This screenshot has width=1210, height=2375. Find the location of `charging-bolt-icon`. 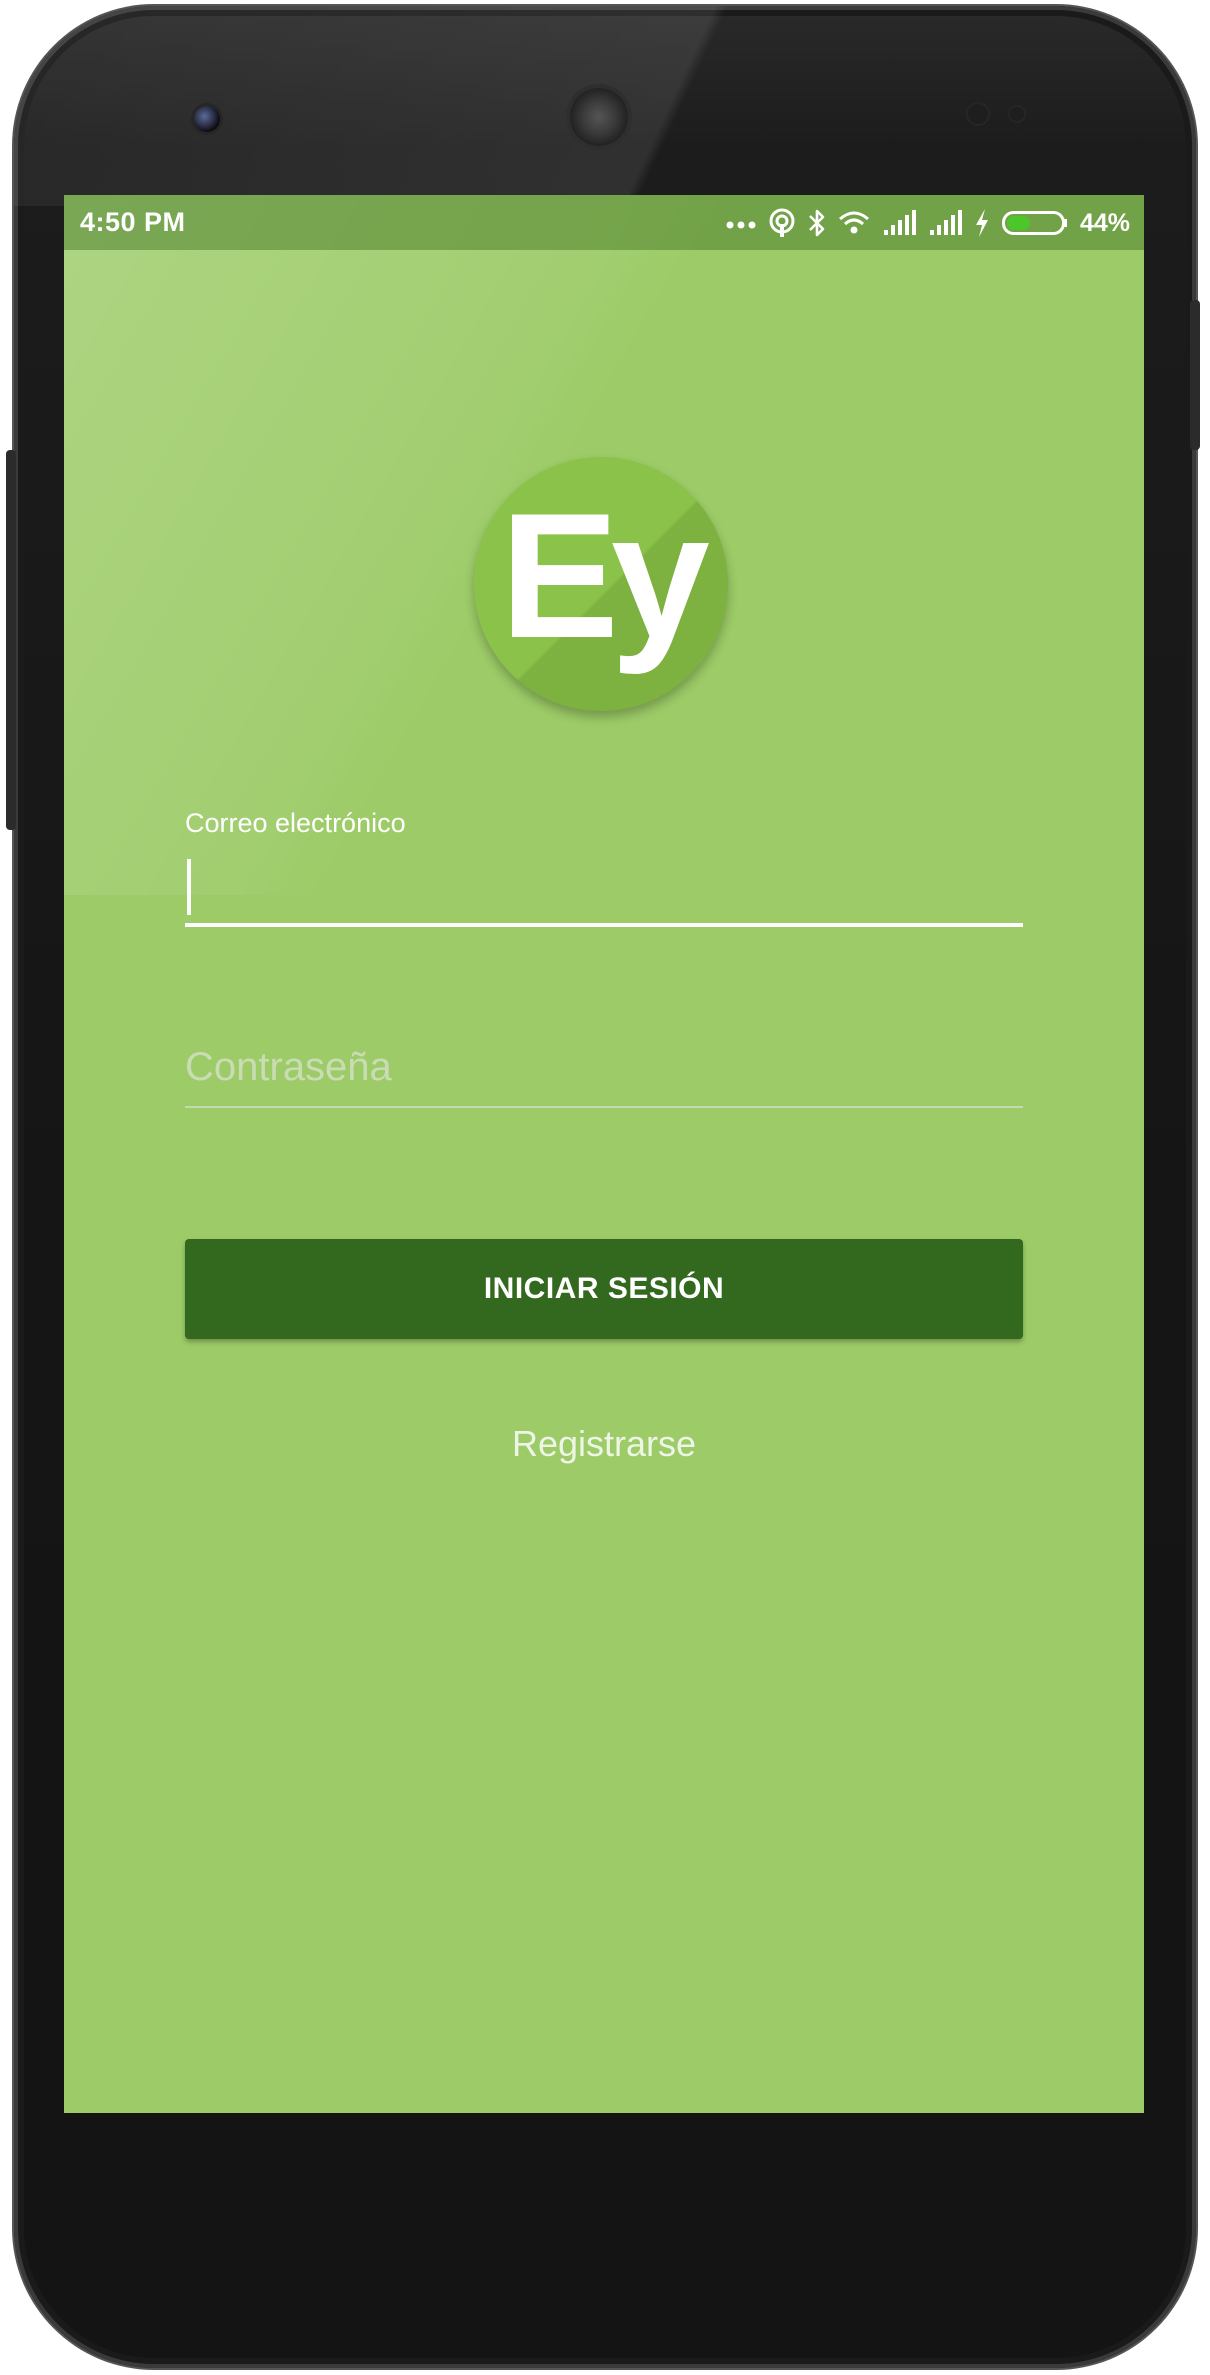

charging-bolt-icon is located at coordinates (982, 223).